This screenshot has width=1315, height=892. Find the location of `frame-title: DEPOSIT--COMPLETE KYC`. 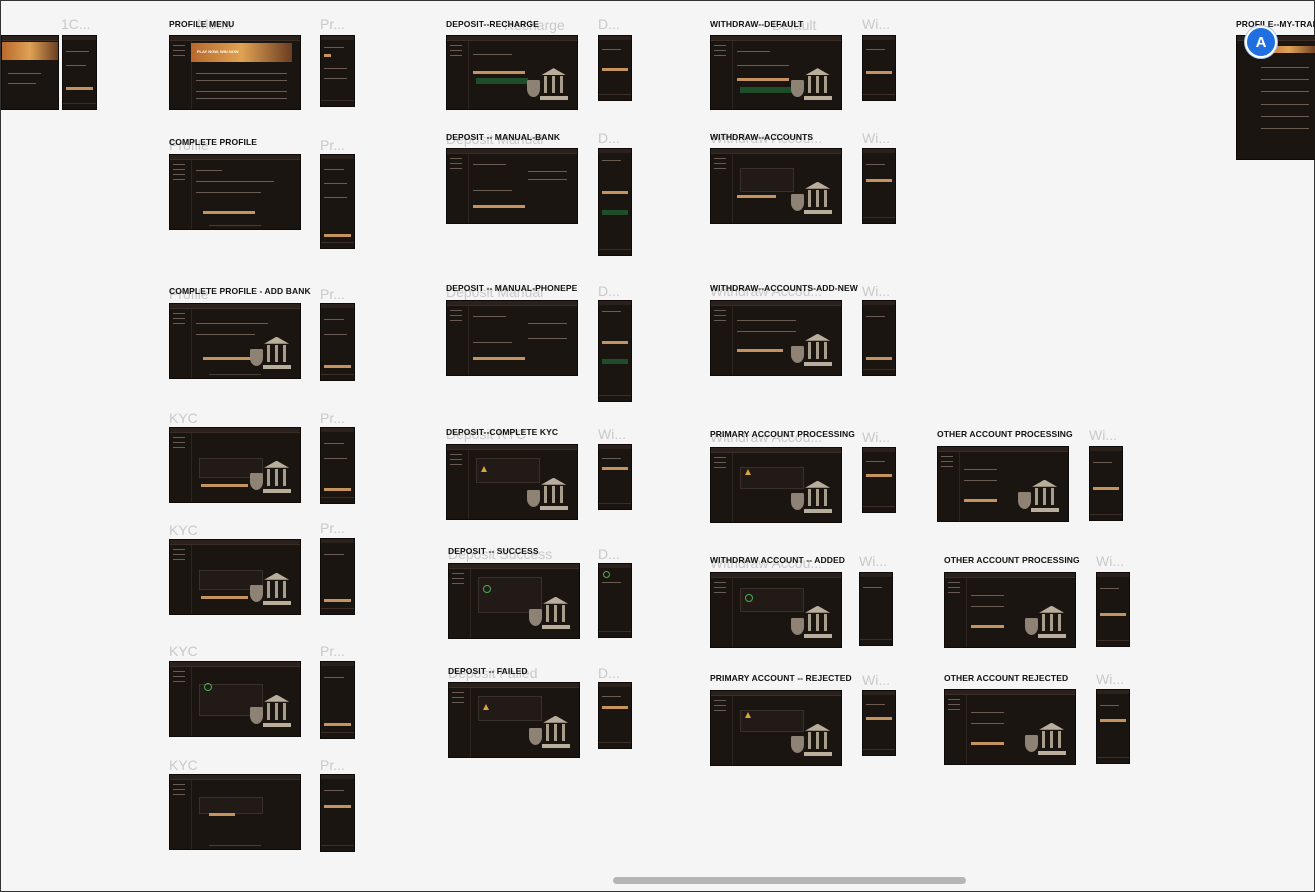

frame-title: DEPOSIT--COMPLETE KYC is located at coordinates (502, 432).